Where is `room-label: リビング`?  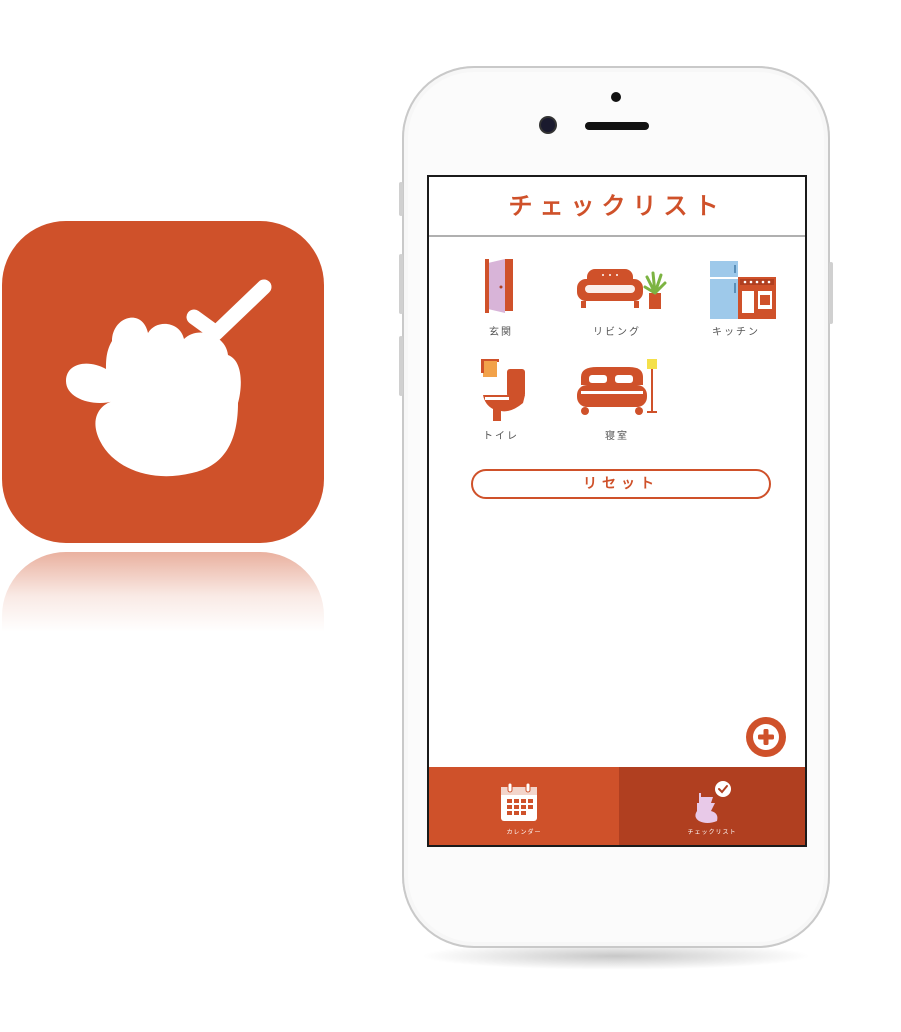 room-label: リビング is located at coordinates (617, 332).